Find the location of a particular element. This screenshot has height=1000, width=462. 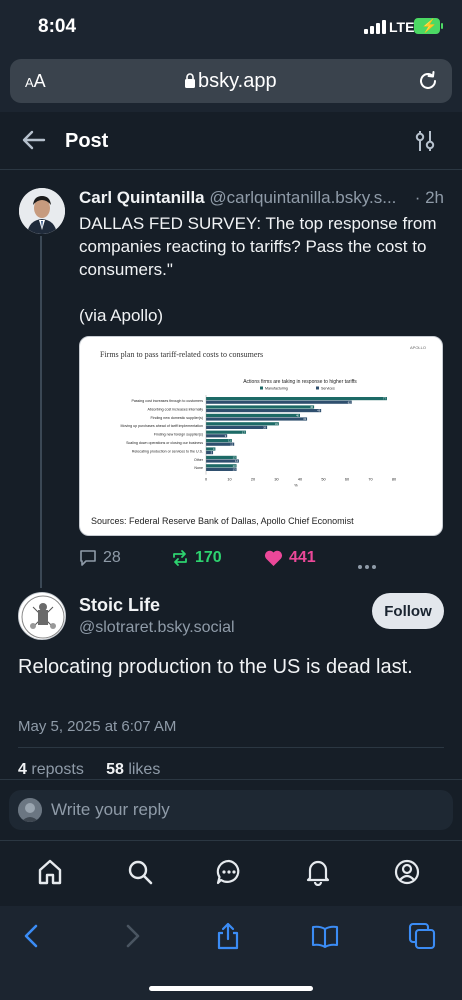

reposts-label: reposts is located at coordinates (57, 769).